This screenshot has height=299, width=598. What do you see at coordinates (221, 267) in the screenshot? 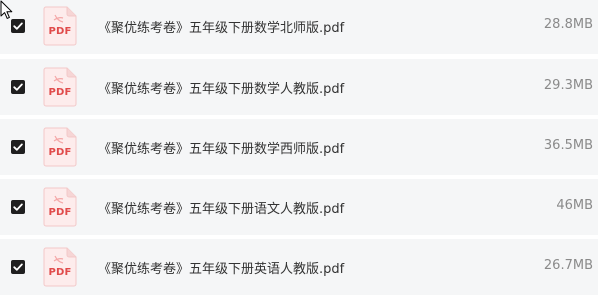
I see `file-name: 《聚优练考卷》五年级下册英语人教版.pdf` at bounding box center [221, 267].